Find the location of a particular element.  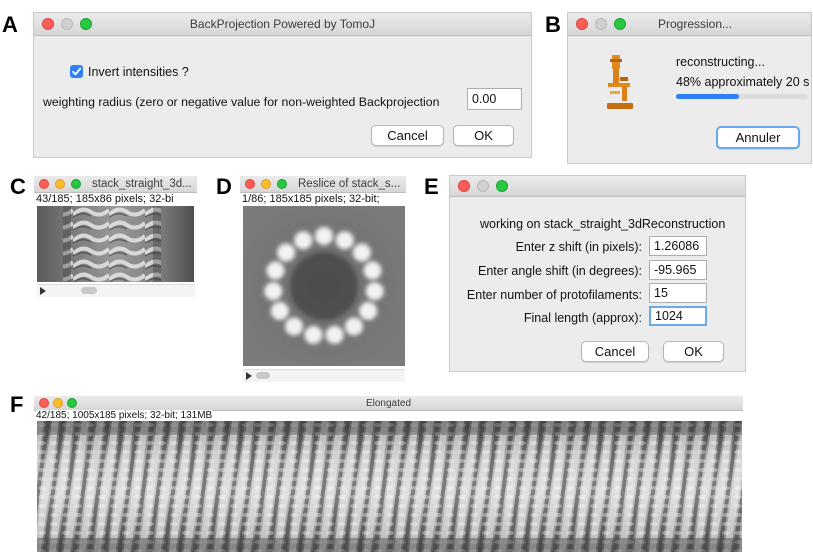

panel-letter-d: D is located at coordinates (224, 186).